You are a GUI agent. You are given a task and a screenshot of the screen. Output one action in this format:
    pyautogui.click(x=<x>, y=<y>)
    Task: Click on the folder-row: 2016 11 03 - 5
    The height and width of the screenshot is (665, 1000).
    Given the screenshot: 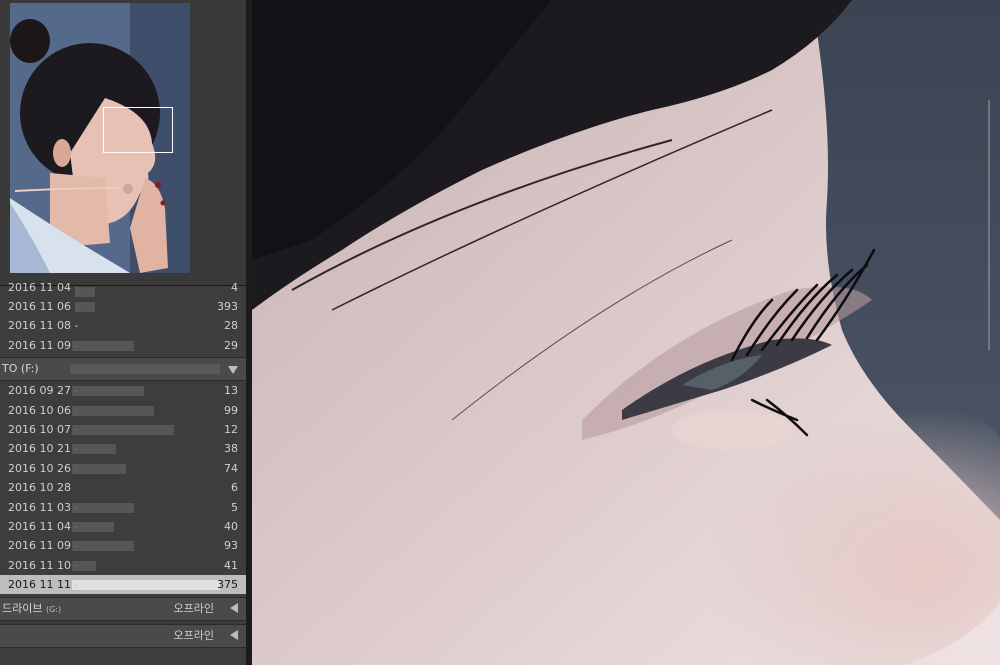 What is the action you would take?
    pyautogui.click(x=123, y=507)
    